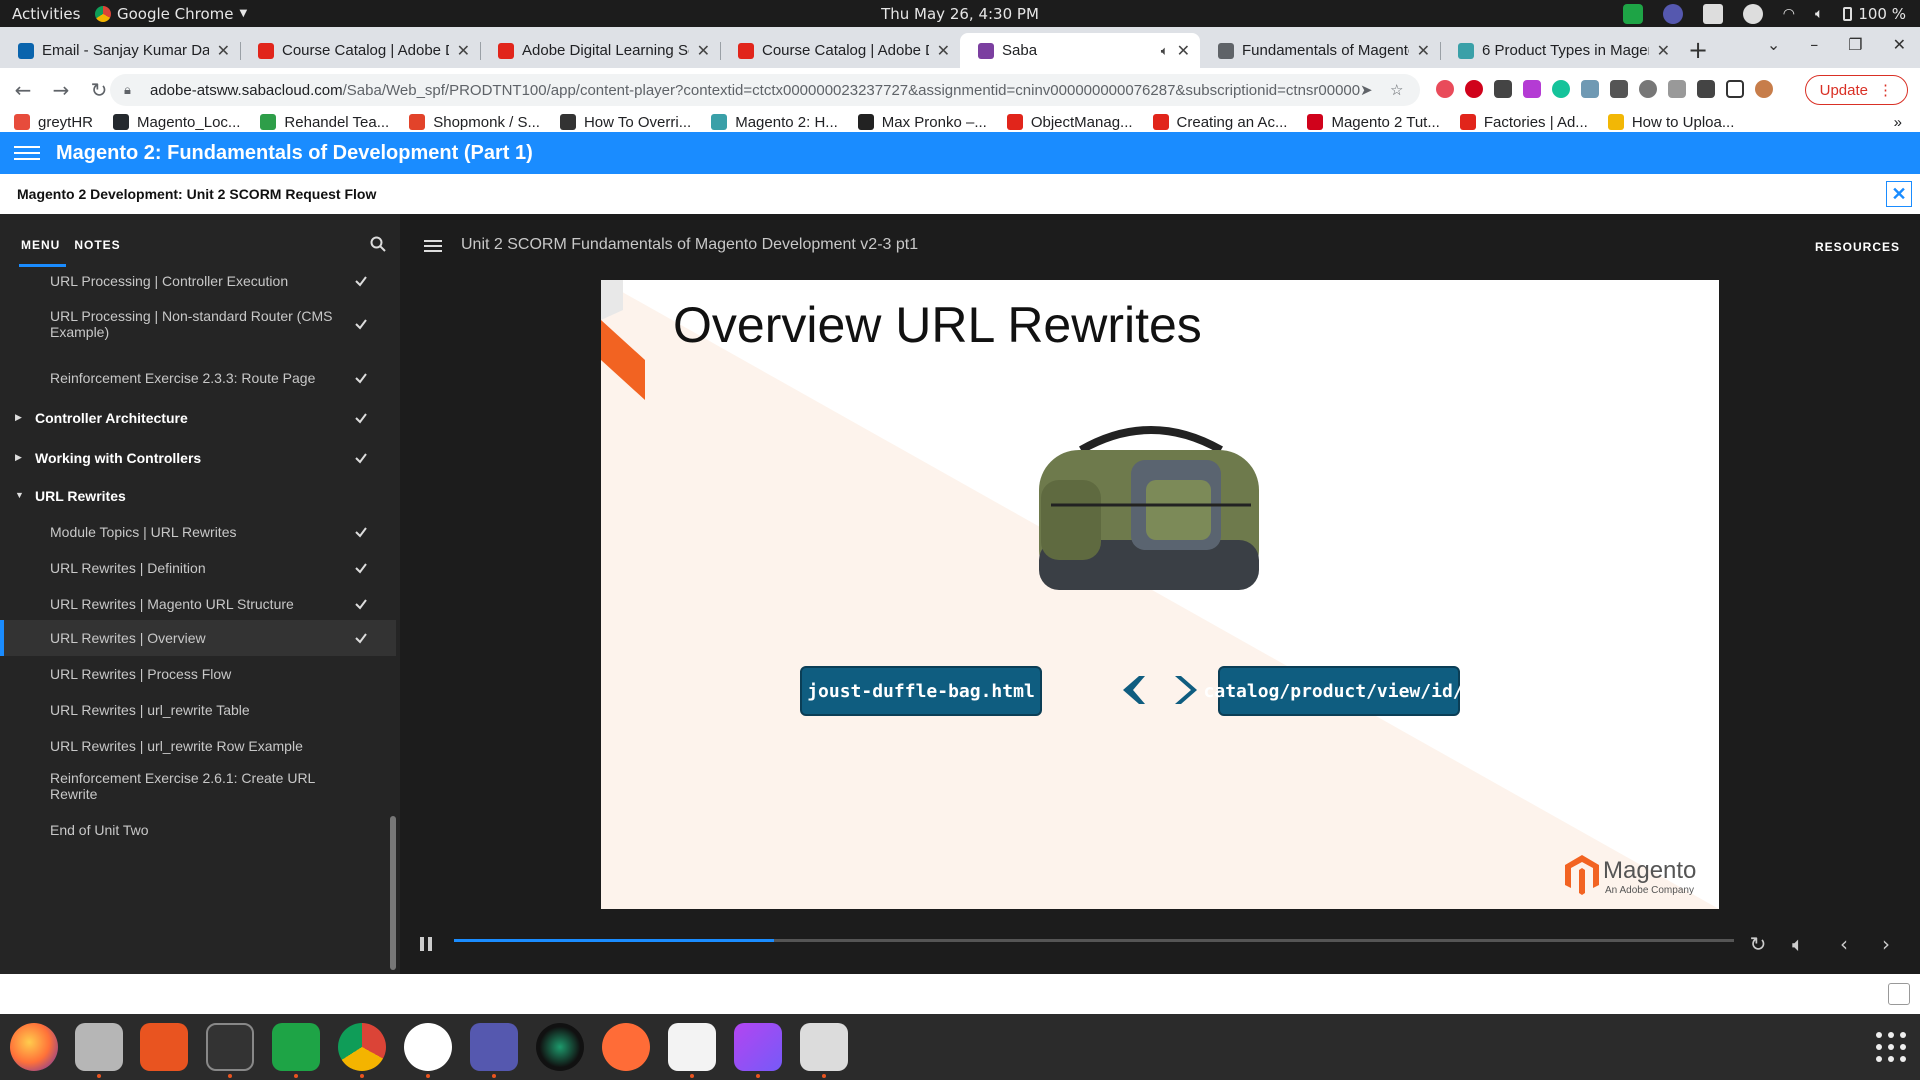 This screenshot has width=1920, height=1080. I want to click on sidebar-lesson-item: URL Rewrites | url_rewrite Table, so click(198, 710).